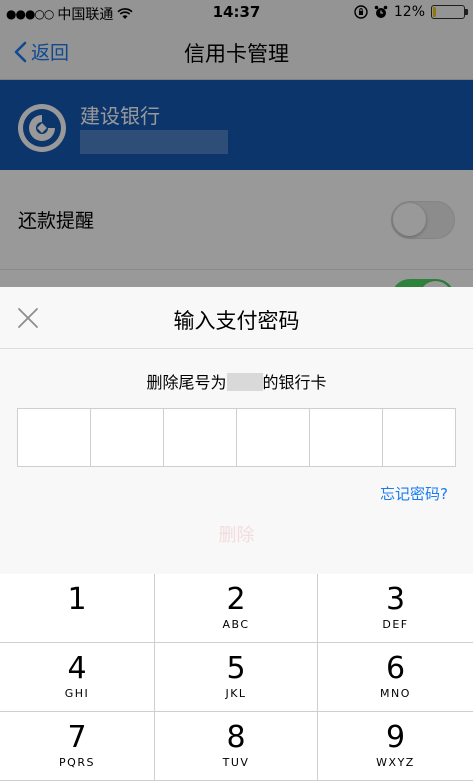  Describe the element at coordinates (395, 599) in the screenshot. I see `key-digit: 3` at that location.